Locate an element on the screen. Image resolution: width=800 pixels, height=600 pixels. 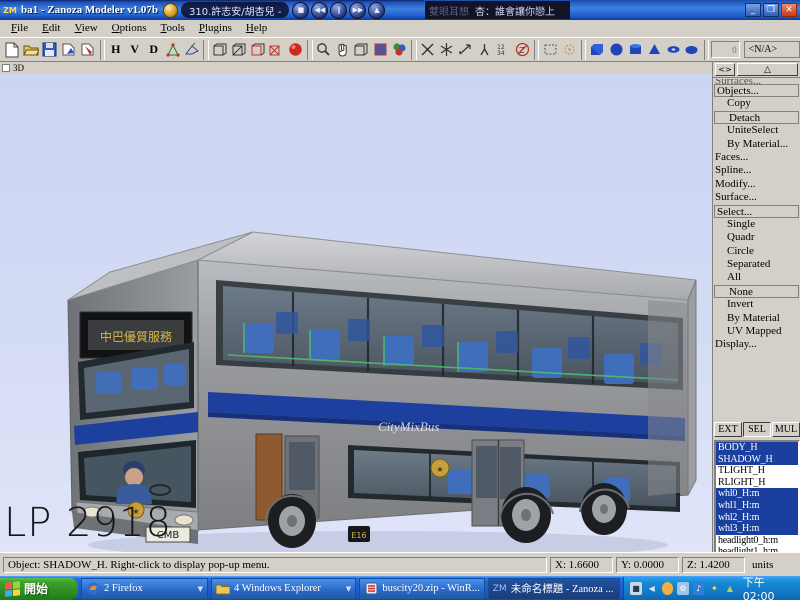
list-item: RLIGHT_H is located at coordinates (757, 483).